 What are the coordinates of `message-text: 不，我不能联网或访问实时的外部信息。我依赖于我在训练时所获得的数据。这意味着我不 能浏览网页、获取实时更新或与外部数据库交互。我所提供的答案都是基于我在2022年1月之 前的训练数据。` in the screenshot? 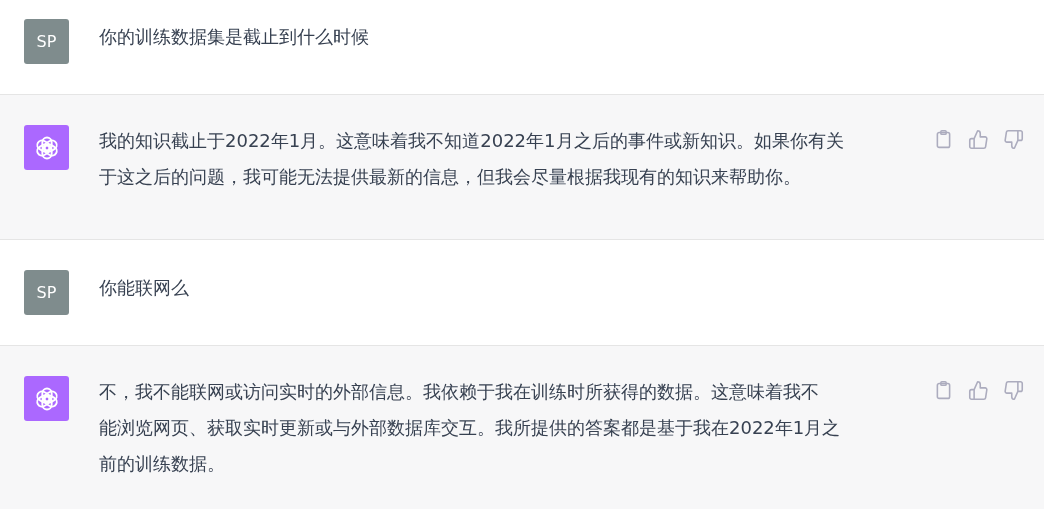 It's located at (470, 428).